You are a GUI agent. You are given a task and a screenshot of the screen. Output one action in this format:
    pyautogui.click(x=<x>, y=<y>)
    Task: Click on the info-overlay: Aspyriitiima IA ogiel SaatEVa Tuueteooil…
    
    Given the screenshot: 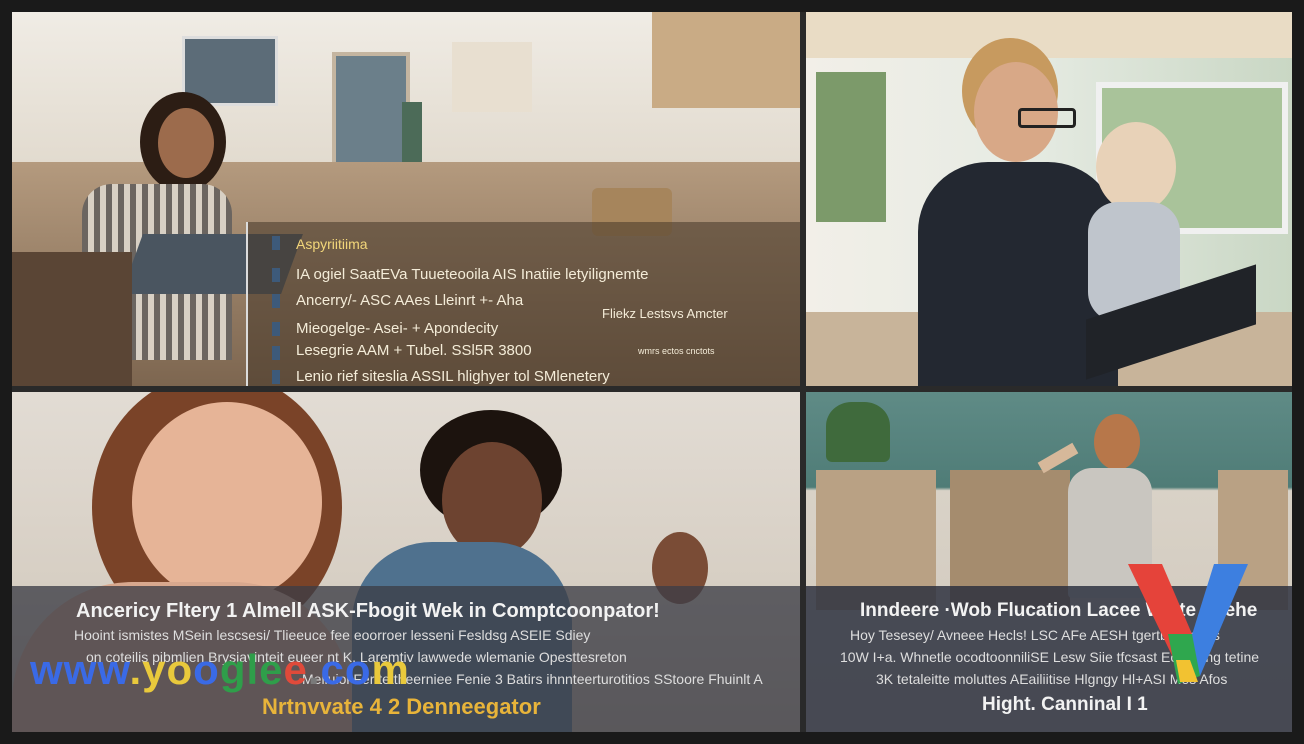 What is the action you would take?
    pyautogui.click(x=524, y=304)
    